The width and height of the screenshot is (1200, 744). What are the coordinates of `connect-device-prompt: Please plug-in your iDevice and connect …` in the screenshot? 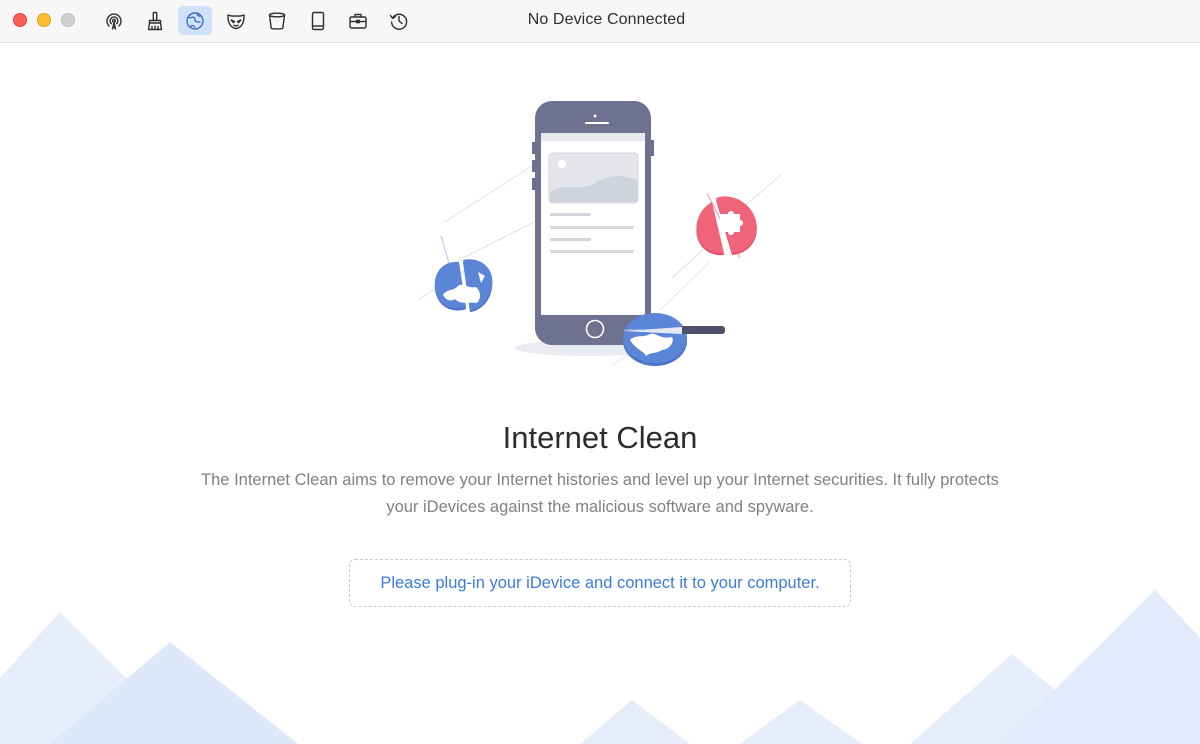 It's located at (600, 583).